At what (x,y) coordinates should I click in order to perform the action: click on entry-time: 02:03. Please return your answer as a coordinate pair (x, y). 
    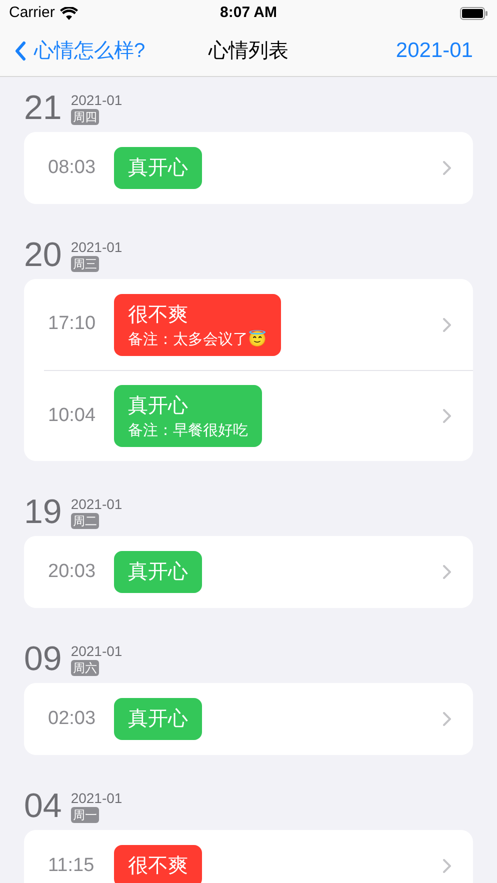
    Looking at the image, I should click on (72, 718).